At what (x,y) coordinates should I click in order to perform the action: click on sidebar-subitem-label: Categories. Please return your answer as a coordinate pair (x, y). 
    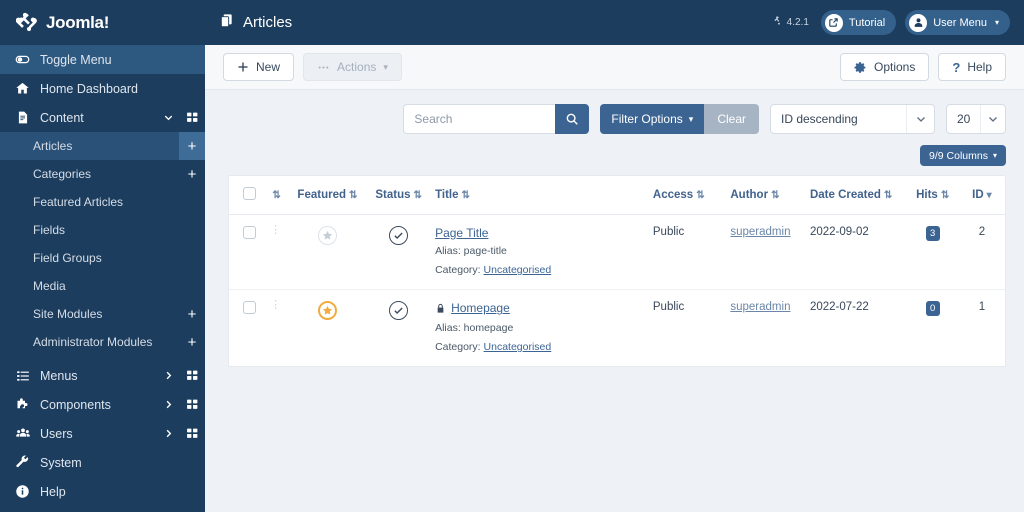
    Looking at the image, I should click on (62, 174).